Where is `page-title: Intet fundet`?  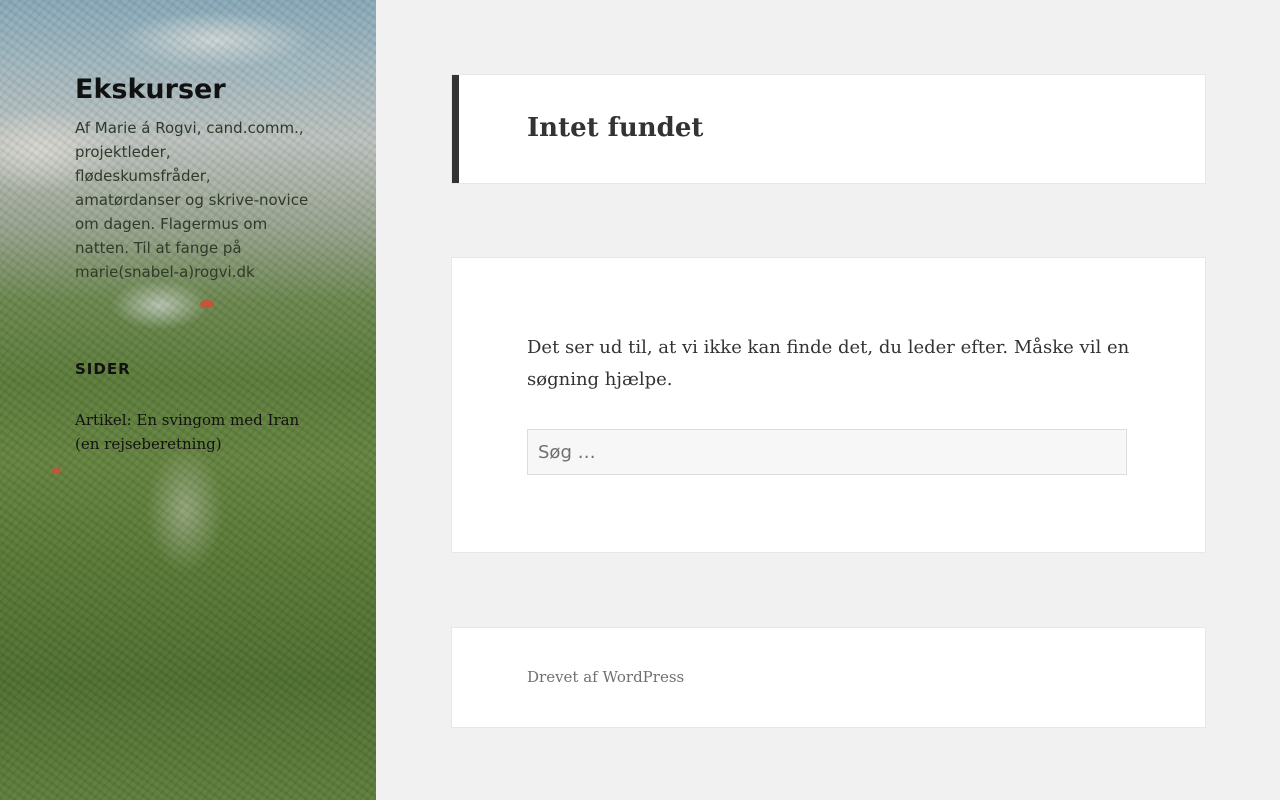
page-title: Intet fundet is located at coordinates (615, 128).